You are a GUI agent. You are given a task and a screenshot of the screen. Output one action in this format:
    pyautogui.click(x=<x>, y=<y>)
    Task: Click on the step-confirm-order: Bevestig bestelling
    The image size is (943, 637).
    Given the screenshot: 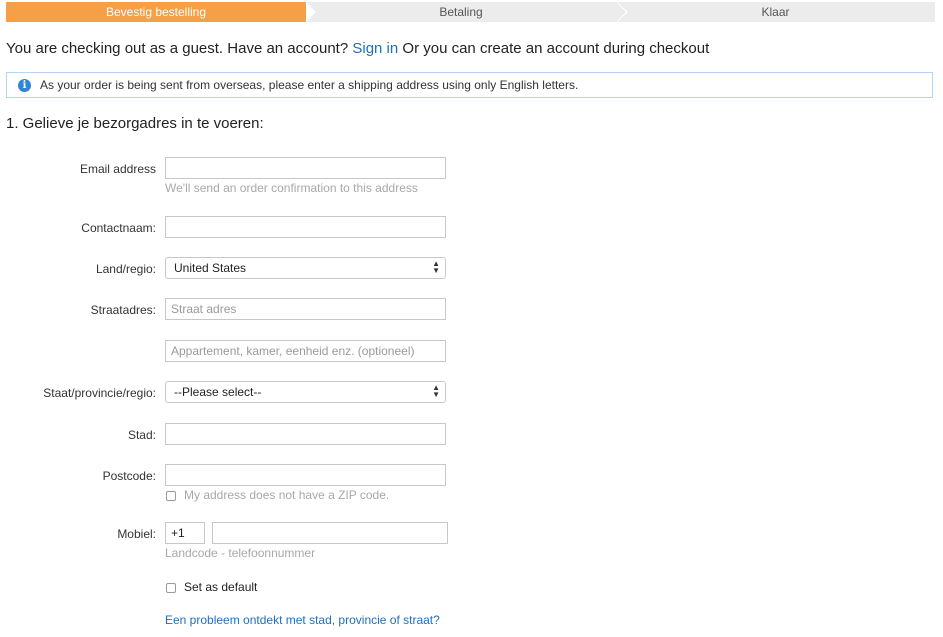 What is the action you would take?
    pyautogui.click(x=161, y=12)
    